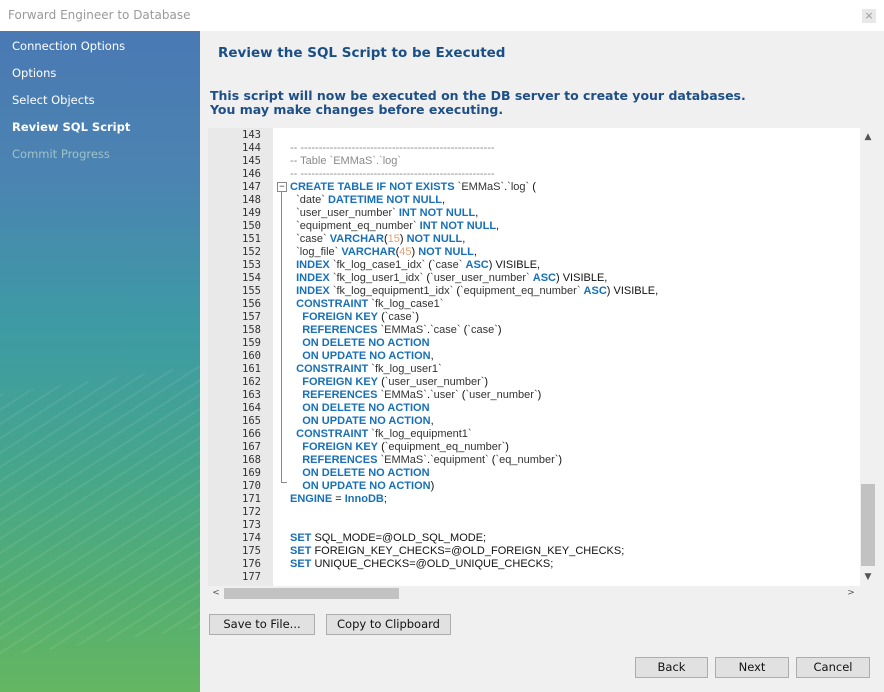 The height and width of the screenshot is (692, 884). Describe the element at coordinates (868, 357) in the screenshot. I see `vertical-scrollbar: ▲ ▼` at that location.